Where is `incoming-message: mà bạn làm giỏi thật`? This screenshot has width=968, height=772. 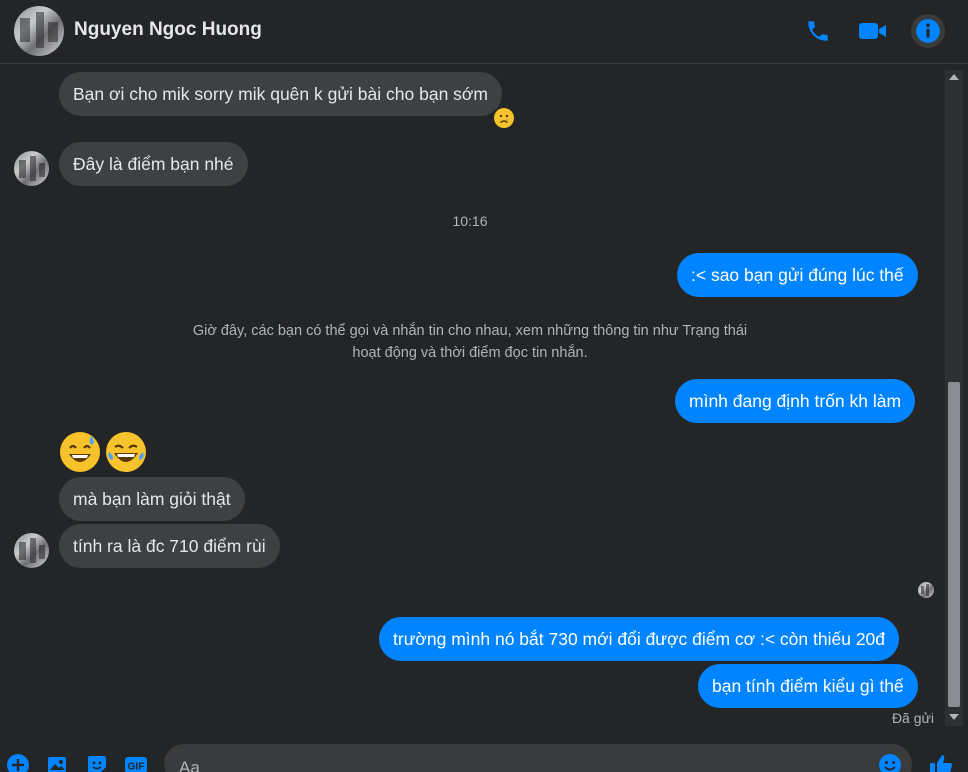 incoming-message: mà bạn làm giỏi thật is located at coordinates (152, 499).